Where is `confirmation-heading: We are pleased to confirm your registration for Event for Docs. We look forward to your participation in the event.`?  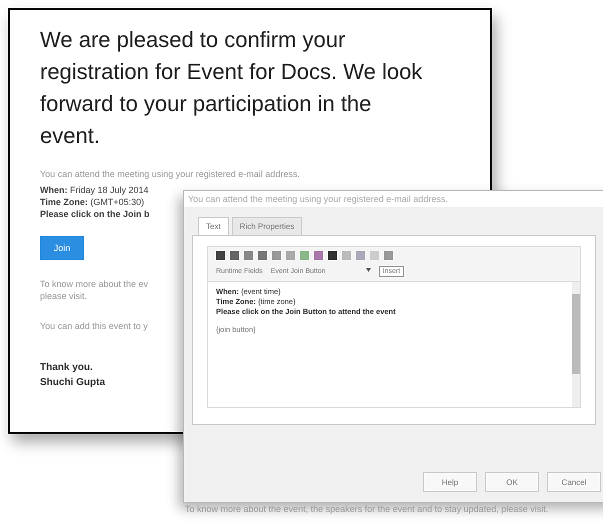 confirmation-heading: We are pleased to confirm your registration for Event for Docs. We look forward to your participation in the event. is located at coordinates (232, 88).